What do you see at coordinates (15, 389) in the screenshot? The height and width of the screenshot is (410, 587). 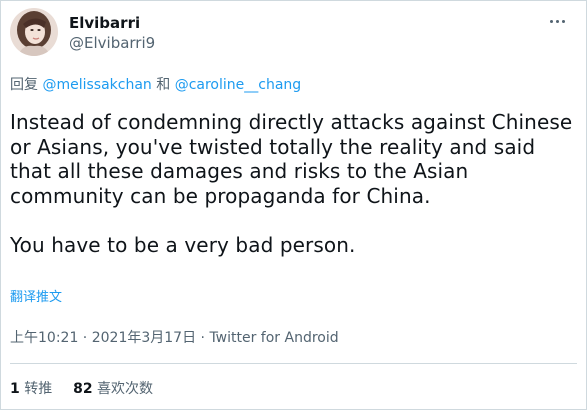 I see `retweets-count: 1` at bounding box center [15, 389].